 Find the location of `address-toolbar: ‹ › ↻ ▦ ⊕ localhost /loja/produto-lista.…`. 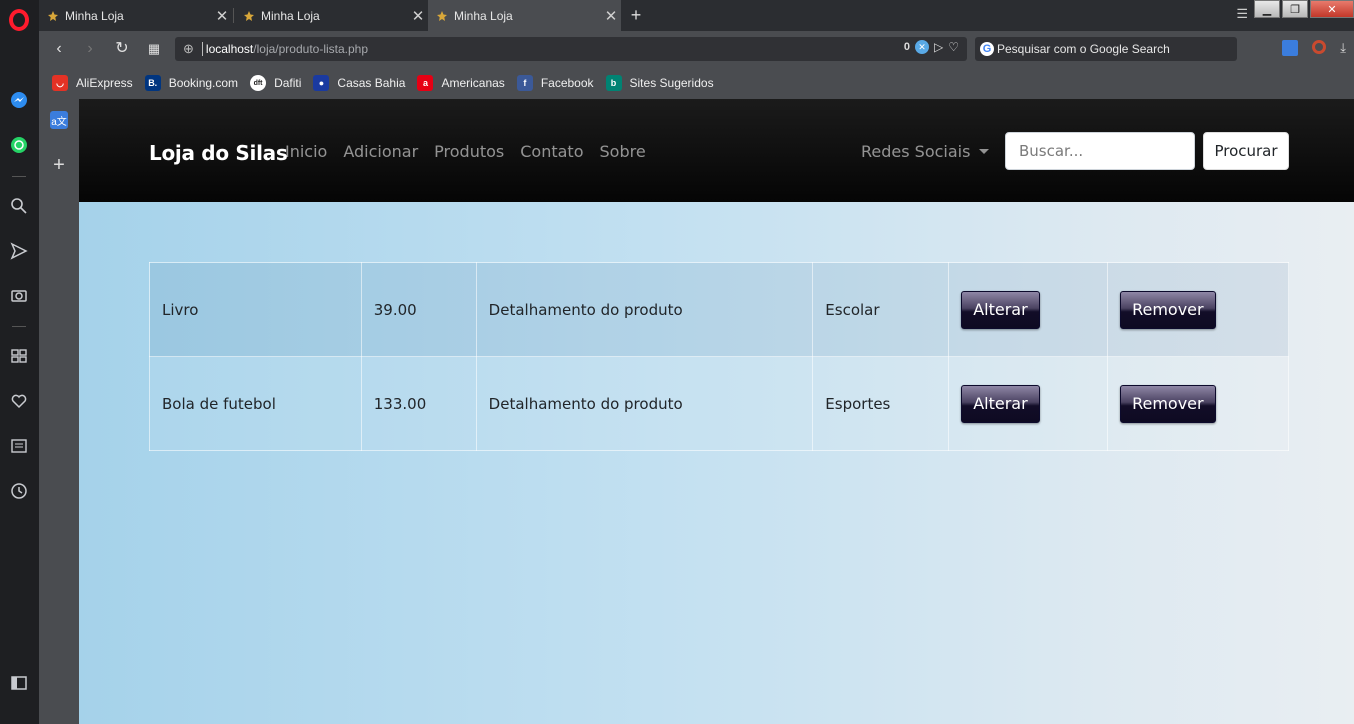

address-toolbar: ‹ › ↻ ▦ ⊕ localhost /loja/produto-lista.… is located at coordinates (696, 49).